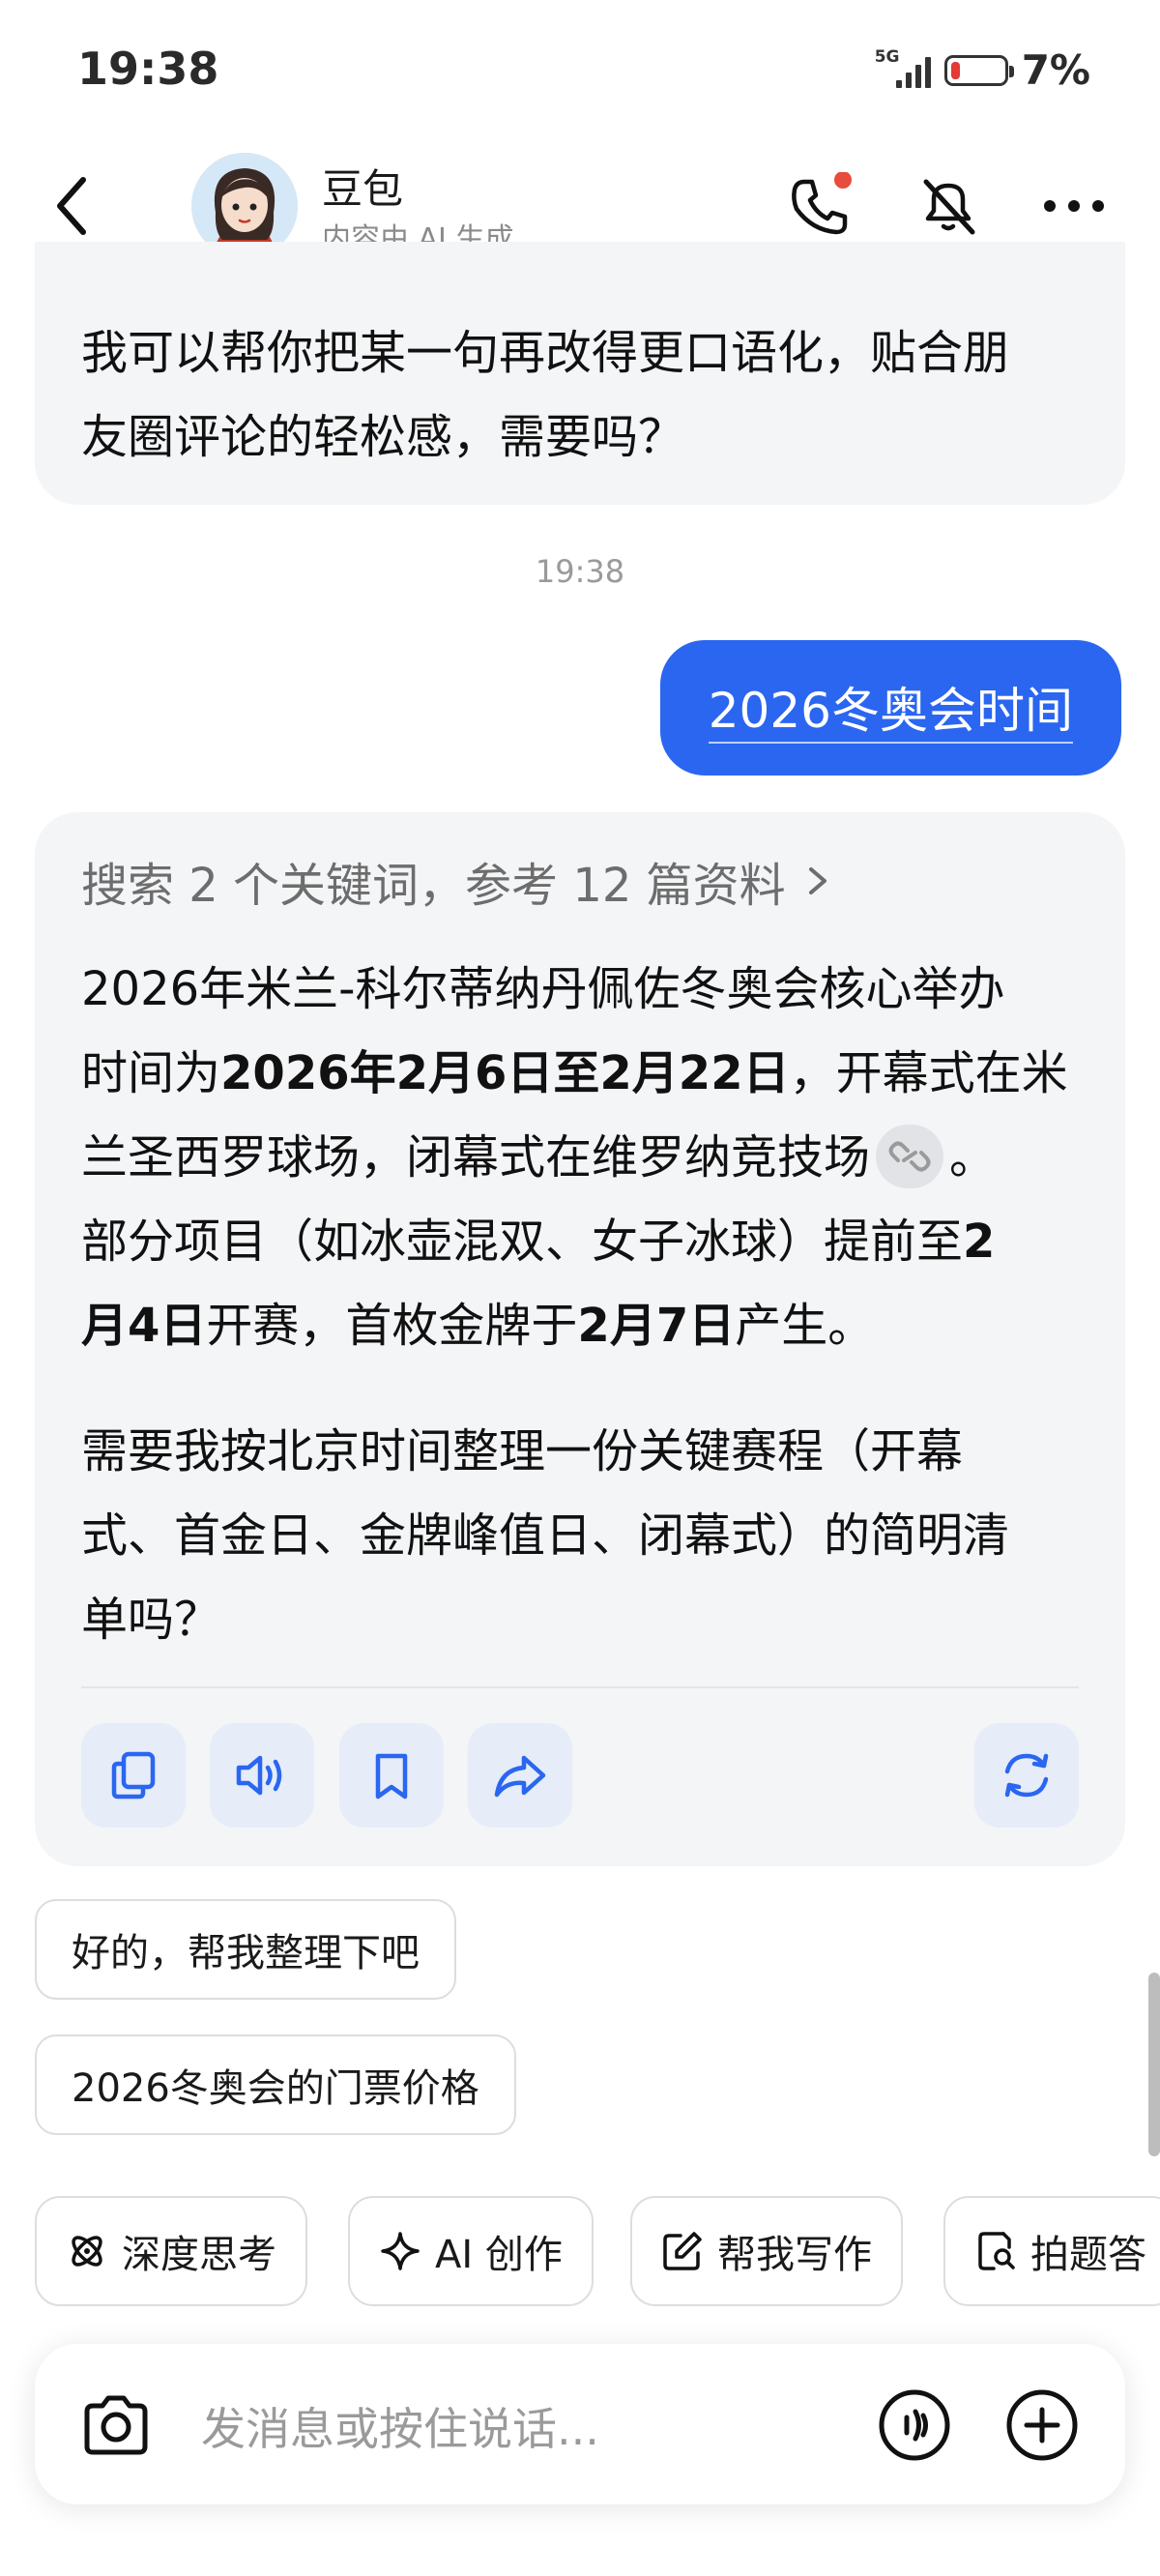  Describe the element at coordinates (903, 67) in the screenshot. I see `signal-icon: 5G` at that location.